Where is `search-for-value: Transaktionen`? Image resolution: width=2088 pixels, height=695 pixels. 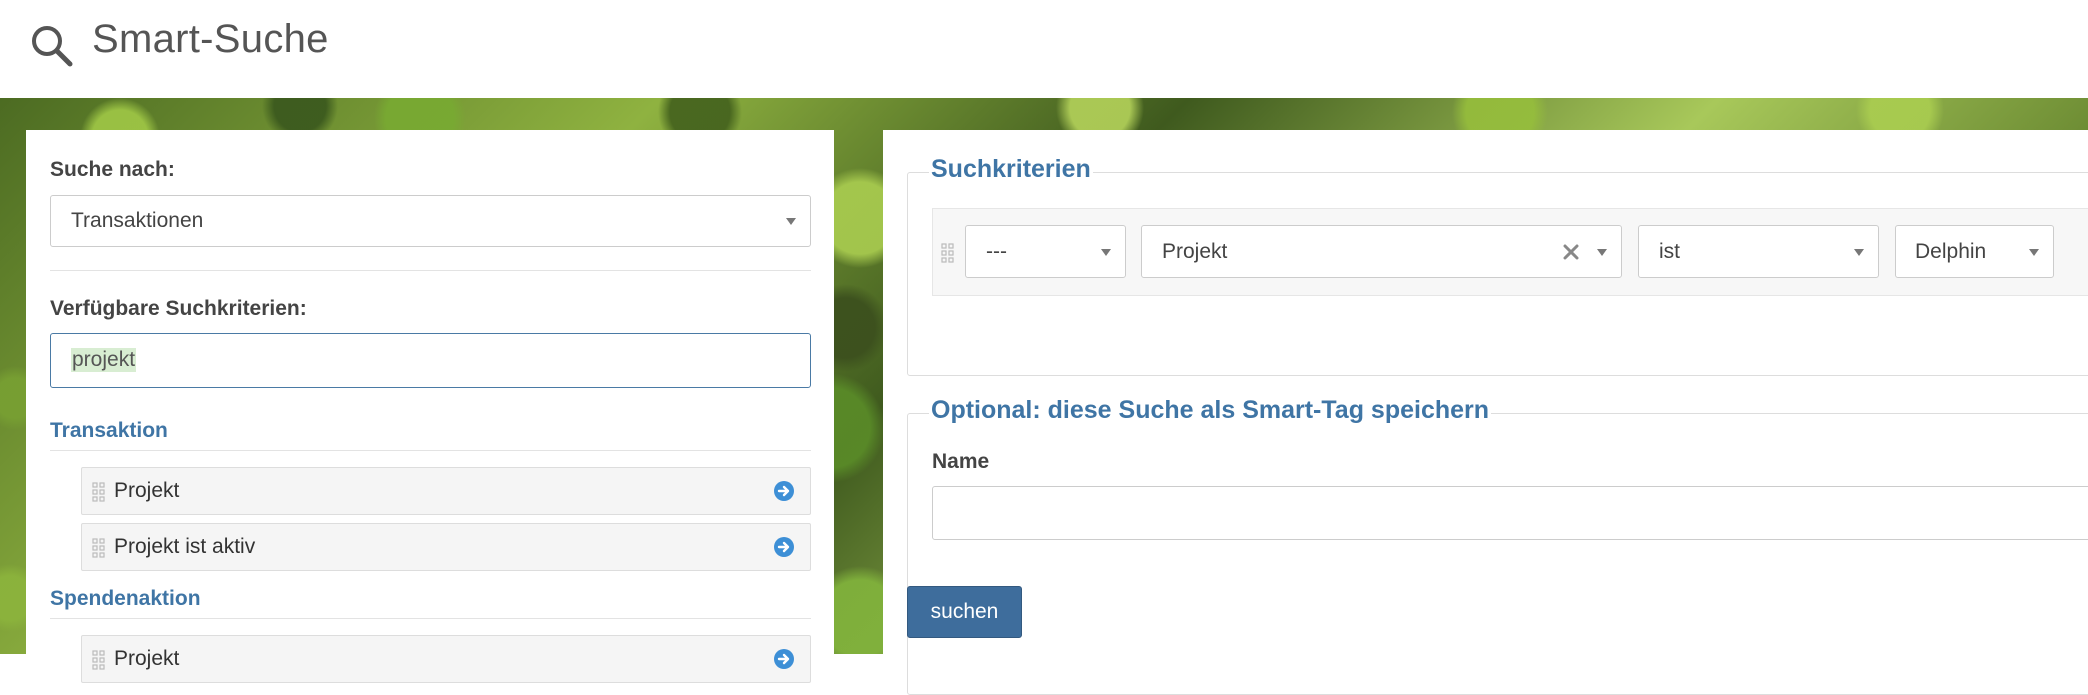 search-for-value: Transaktionen is located at coordinates (137, 220).